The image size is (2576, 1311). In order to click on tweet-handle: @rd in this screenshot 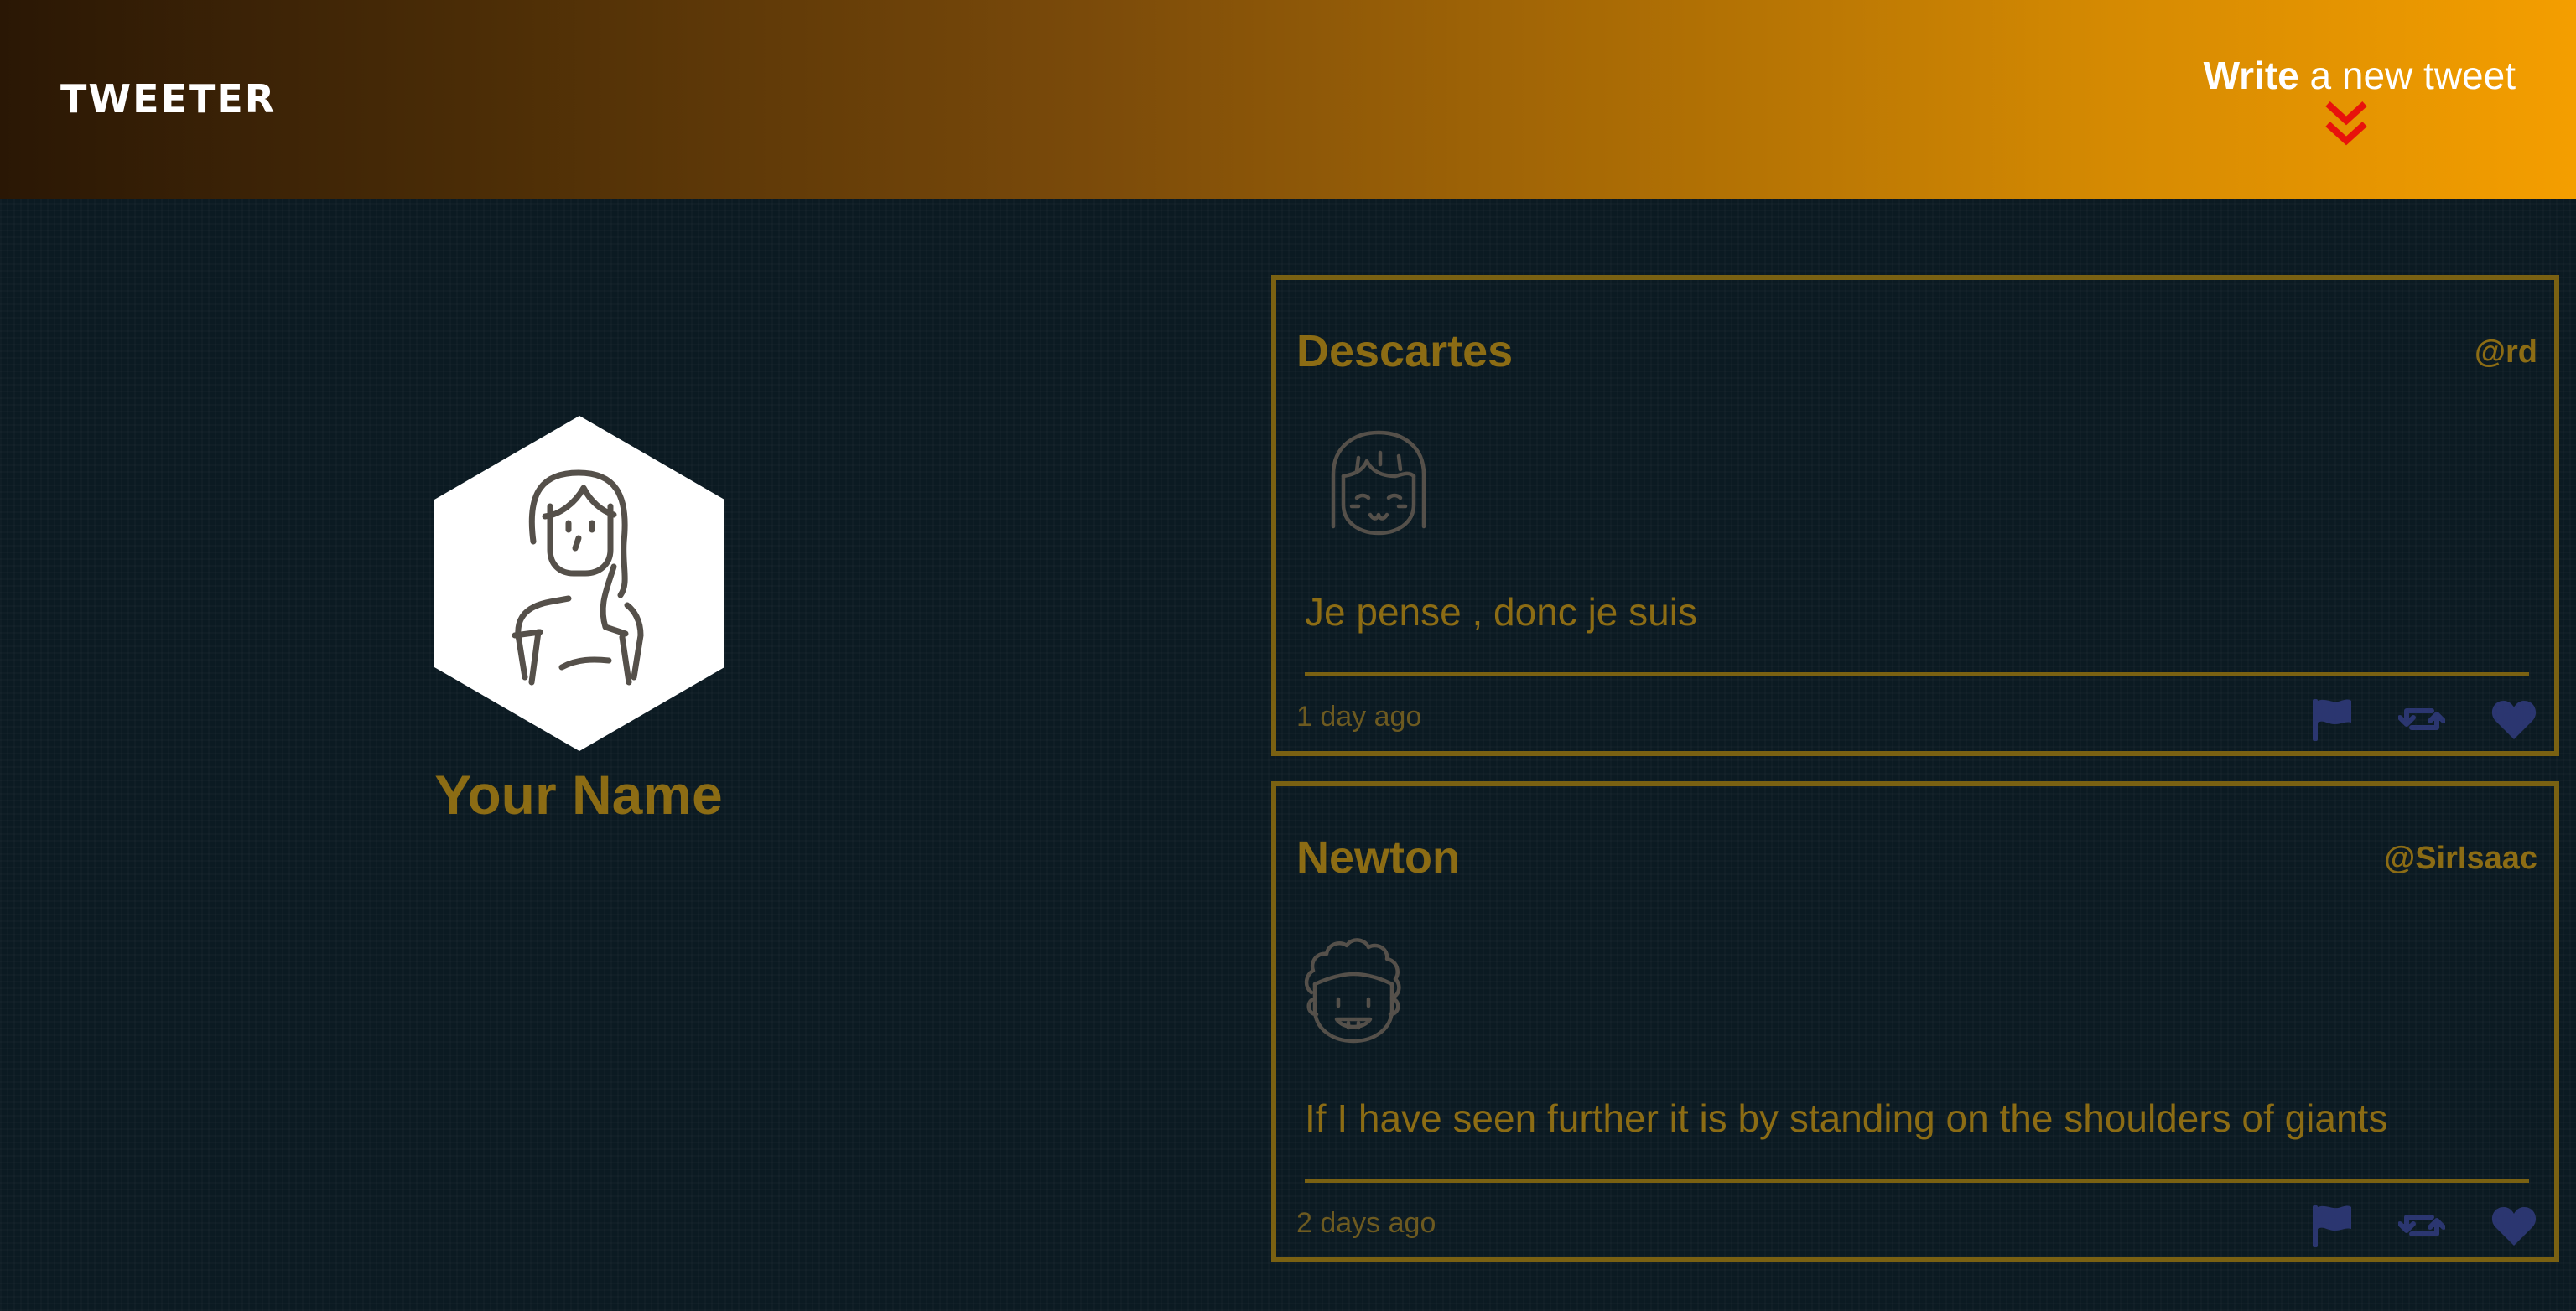, I will do `click(2505, 352)`.